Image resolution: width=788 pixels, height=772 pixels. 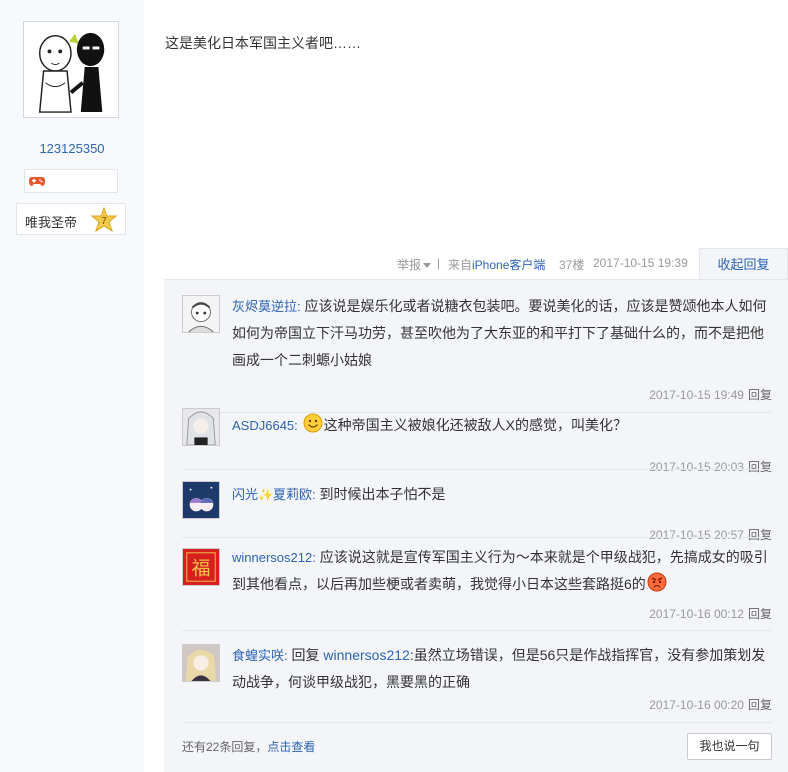 I want to click on reply-prefix: 回复, so click(x=305, y=655).